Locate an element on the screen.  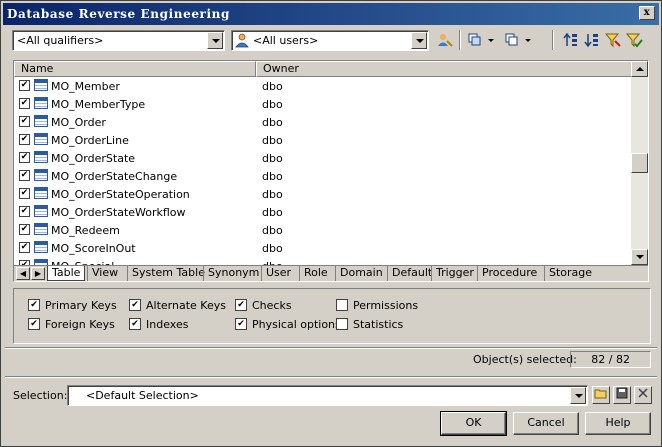
row-name: MO_OrderStateOperation is located at coordinates (120, 194).